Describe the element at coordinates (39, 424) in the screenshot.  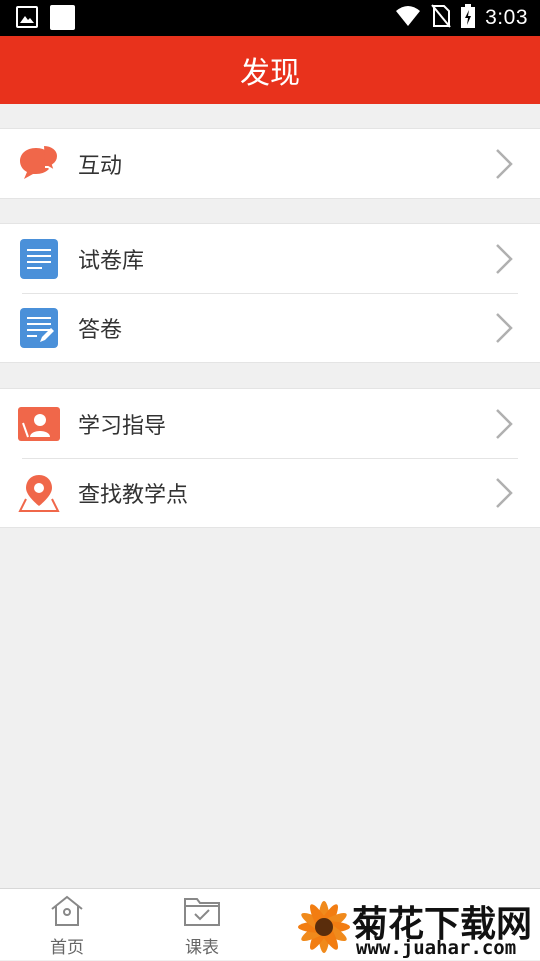
I see `guide-person-icon` at that location.